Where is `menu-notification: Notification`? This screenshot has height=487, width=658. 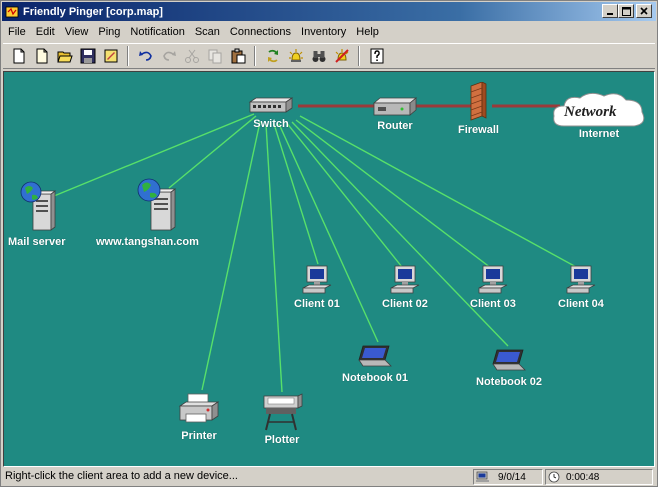 menu-notification: Notification is located at coordinates (157, 32).